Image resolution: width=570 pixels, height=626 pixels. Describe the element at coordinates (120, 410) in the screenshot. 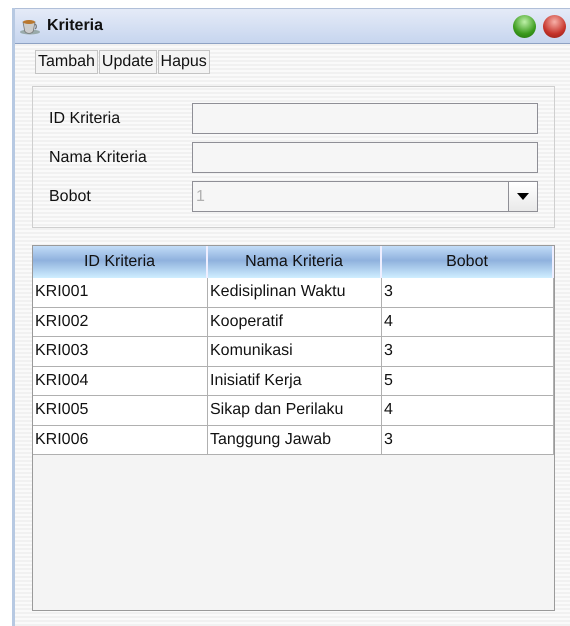

I see `table-cell: KRI005` at that location.